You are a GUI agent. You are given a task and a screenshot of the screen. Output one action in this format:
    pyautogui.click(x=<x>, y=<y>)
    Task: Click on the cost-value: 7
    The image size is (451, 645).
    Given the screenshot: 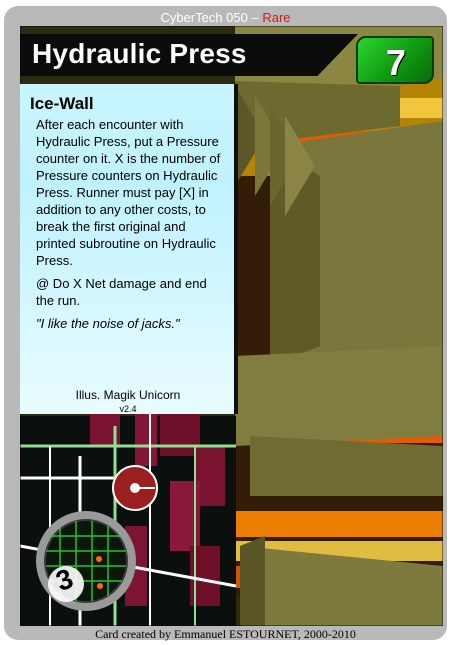 What is the action you would take?
    pyautogui.click(x=396, y=62)
    